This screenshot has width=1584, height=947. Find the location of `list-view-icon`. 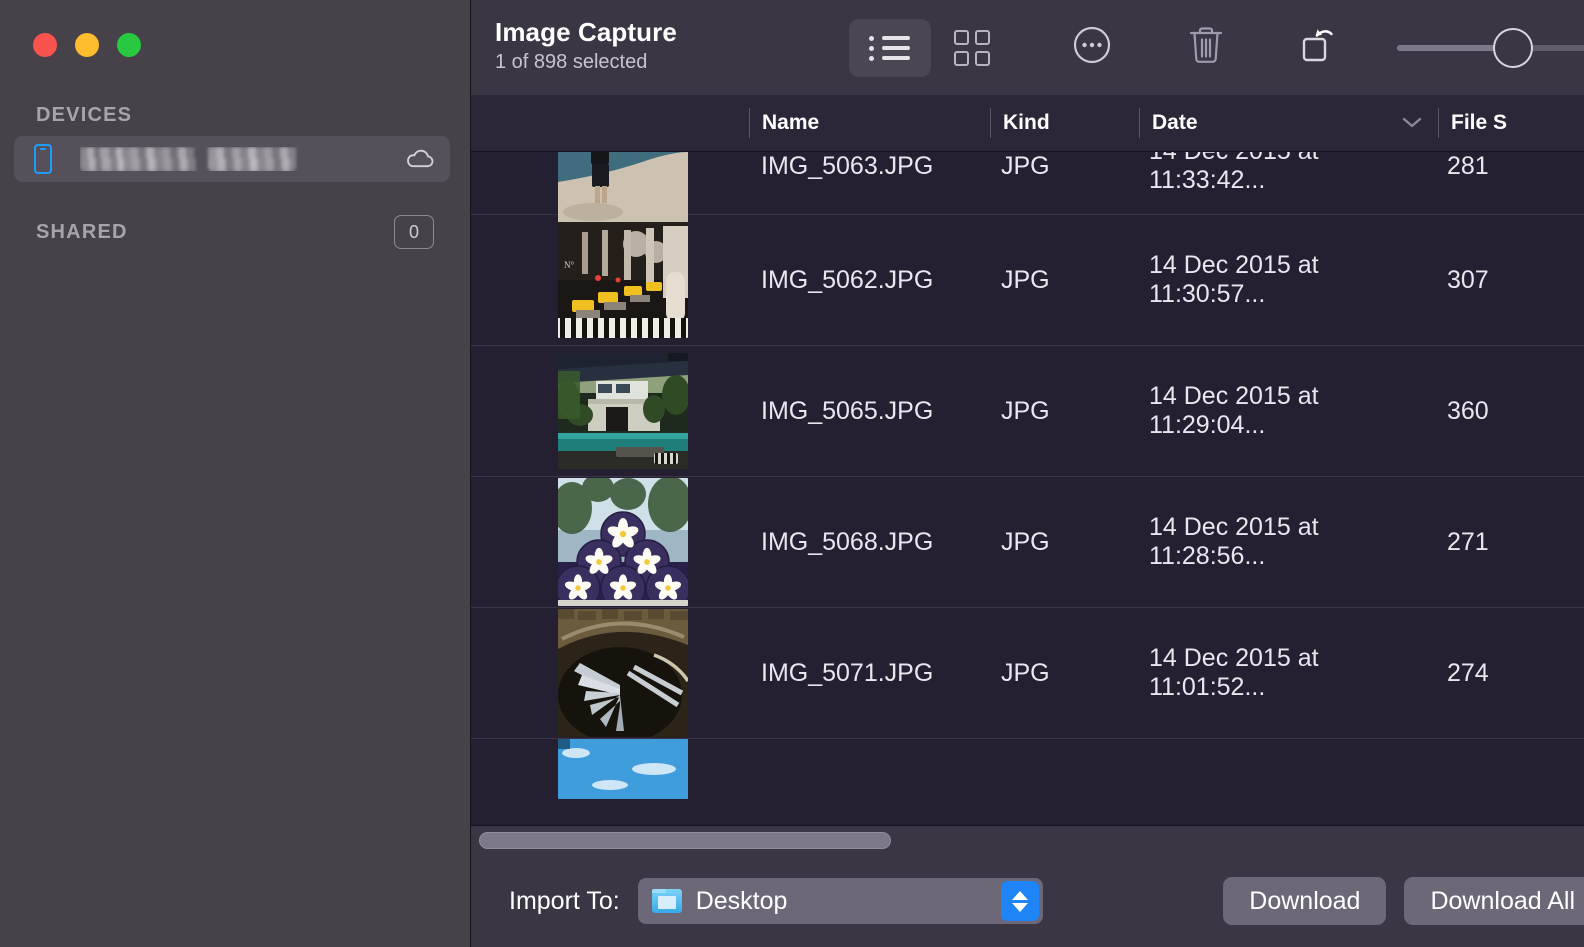

list-view-icon is located at coordinates (890, 48).